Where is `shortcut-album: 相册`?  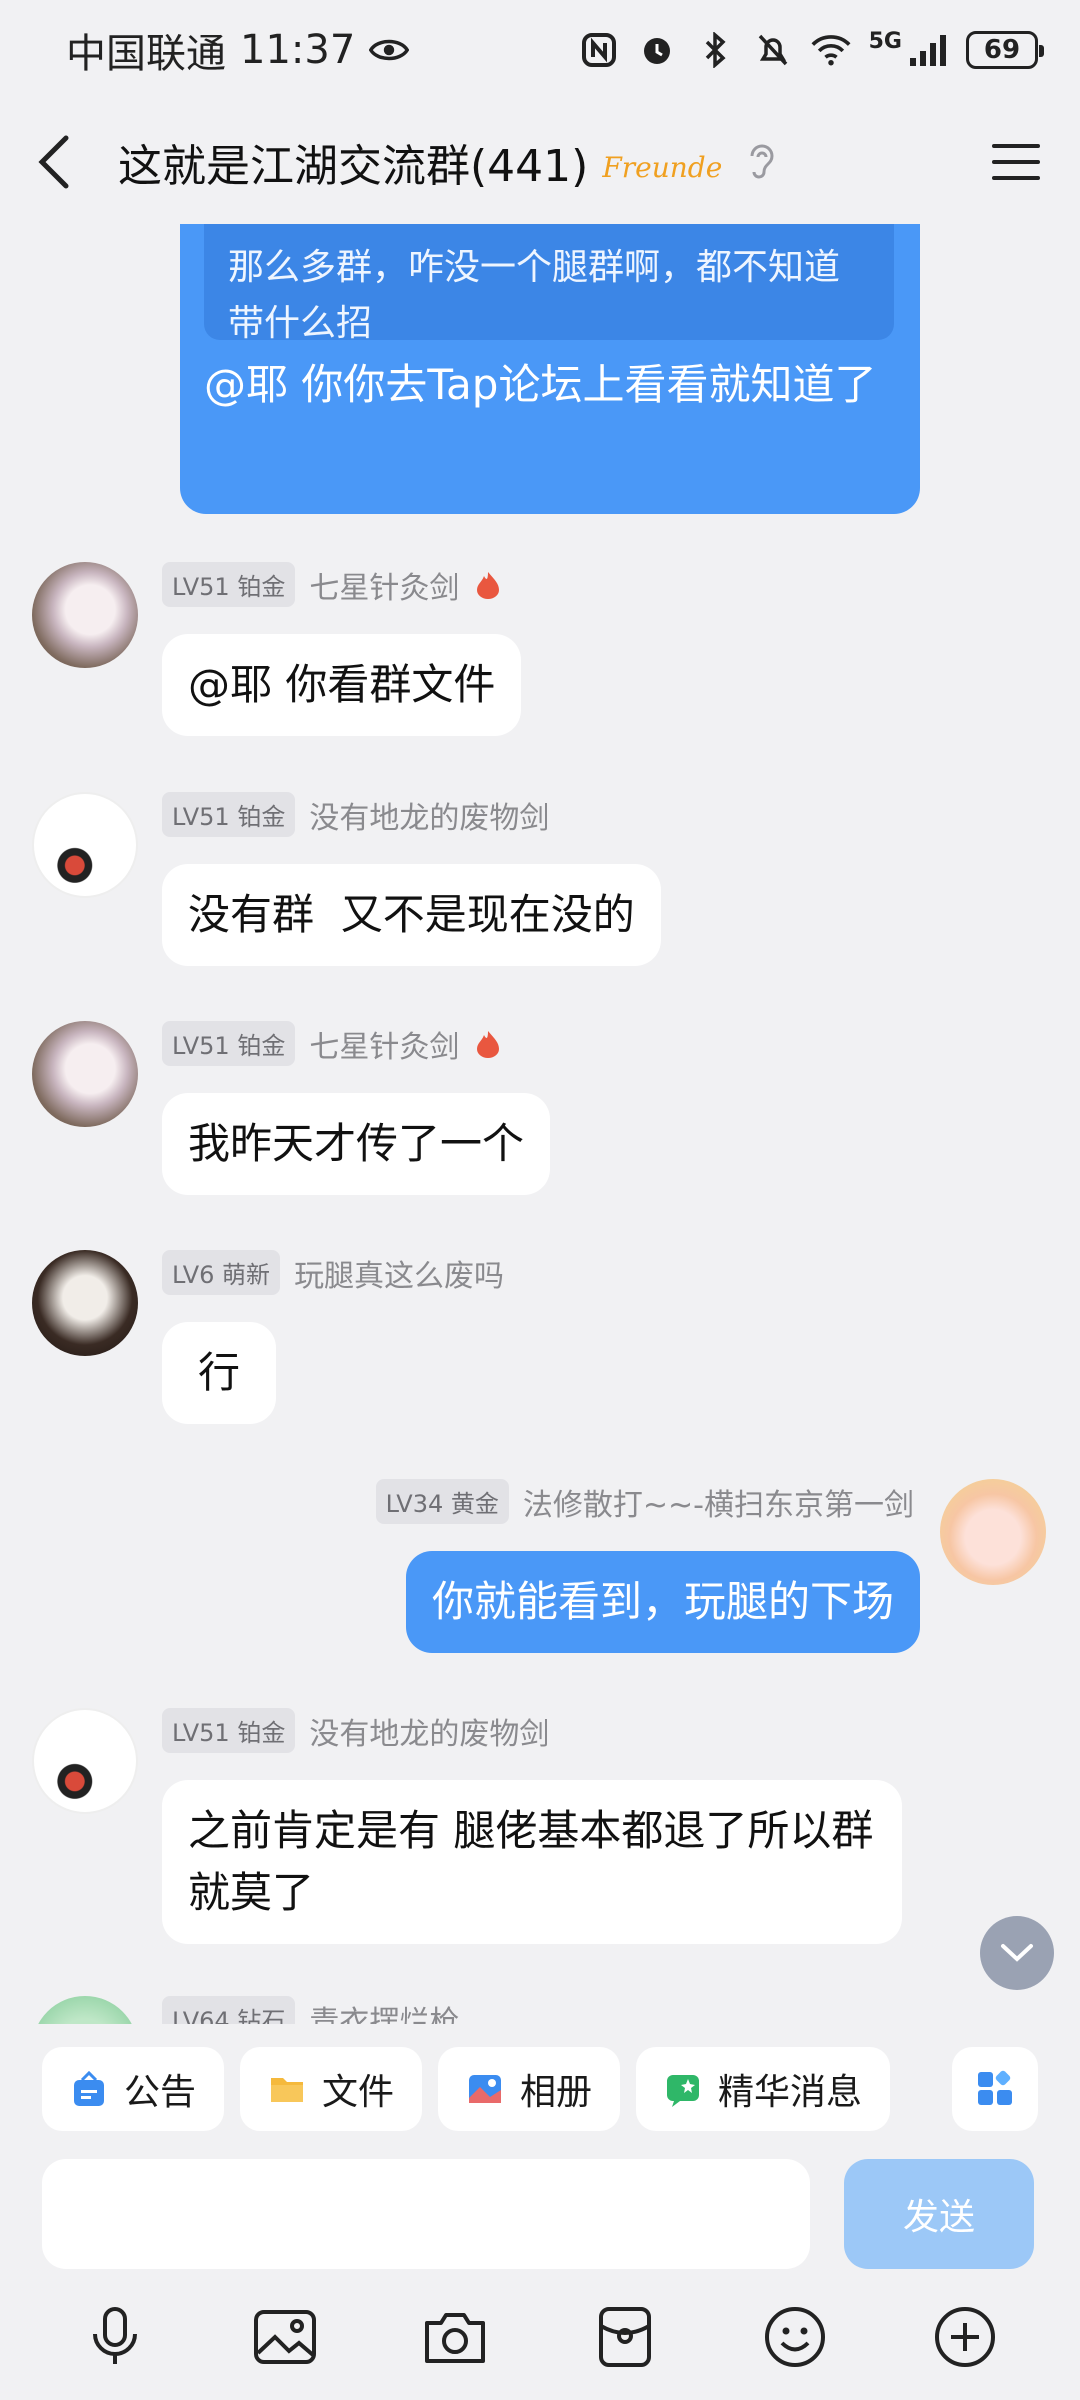 shortcut-album: 相册 is located at coordinates (529, 2089).